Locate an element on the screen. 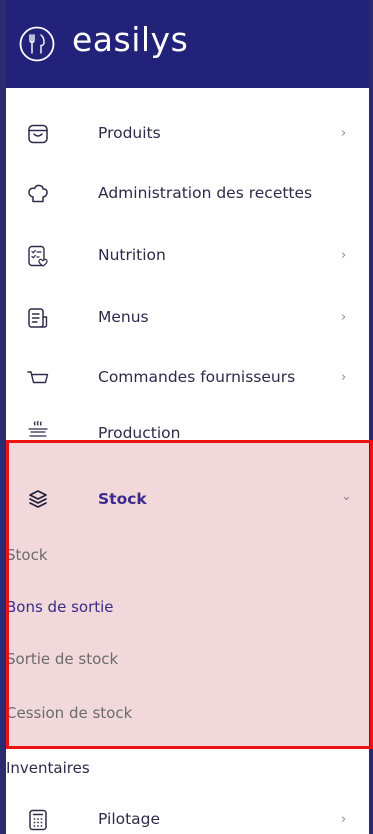  nav-item-production: Production is located at coordinates (187, 428).